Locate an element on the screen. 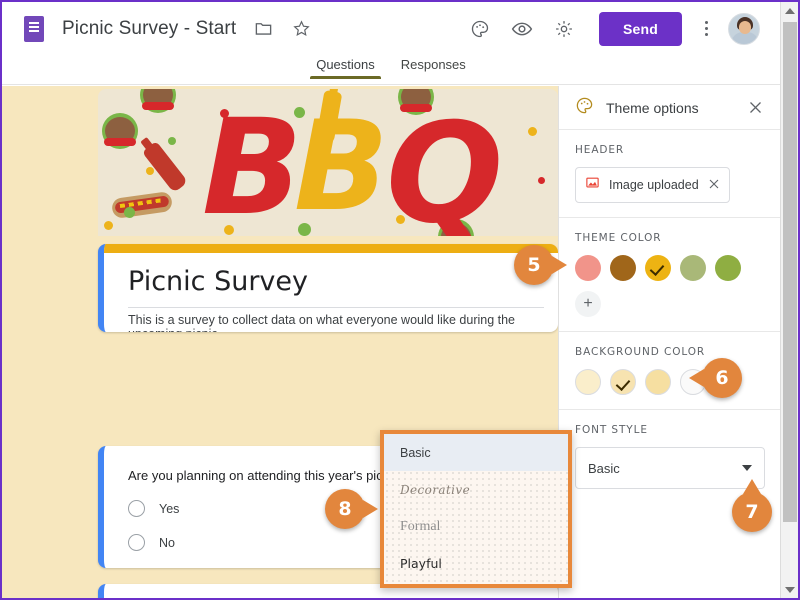 This screenshot has height=600, width=800. toolbar-right-group: Send is located at coordinates (614, 28).